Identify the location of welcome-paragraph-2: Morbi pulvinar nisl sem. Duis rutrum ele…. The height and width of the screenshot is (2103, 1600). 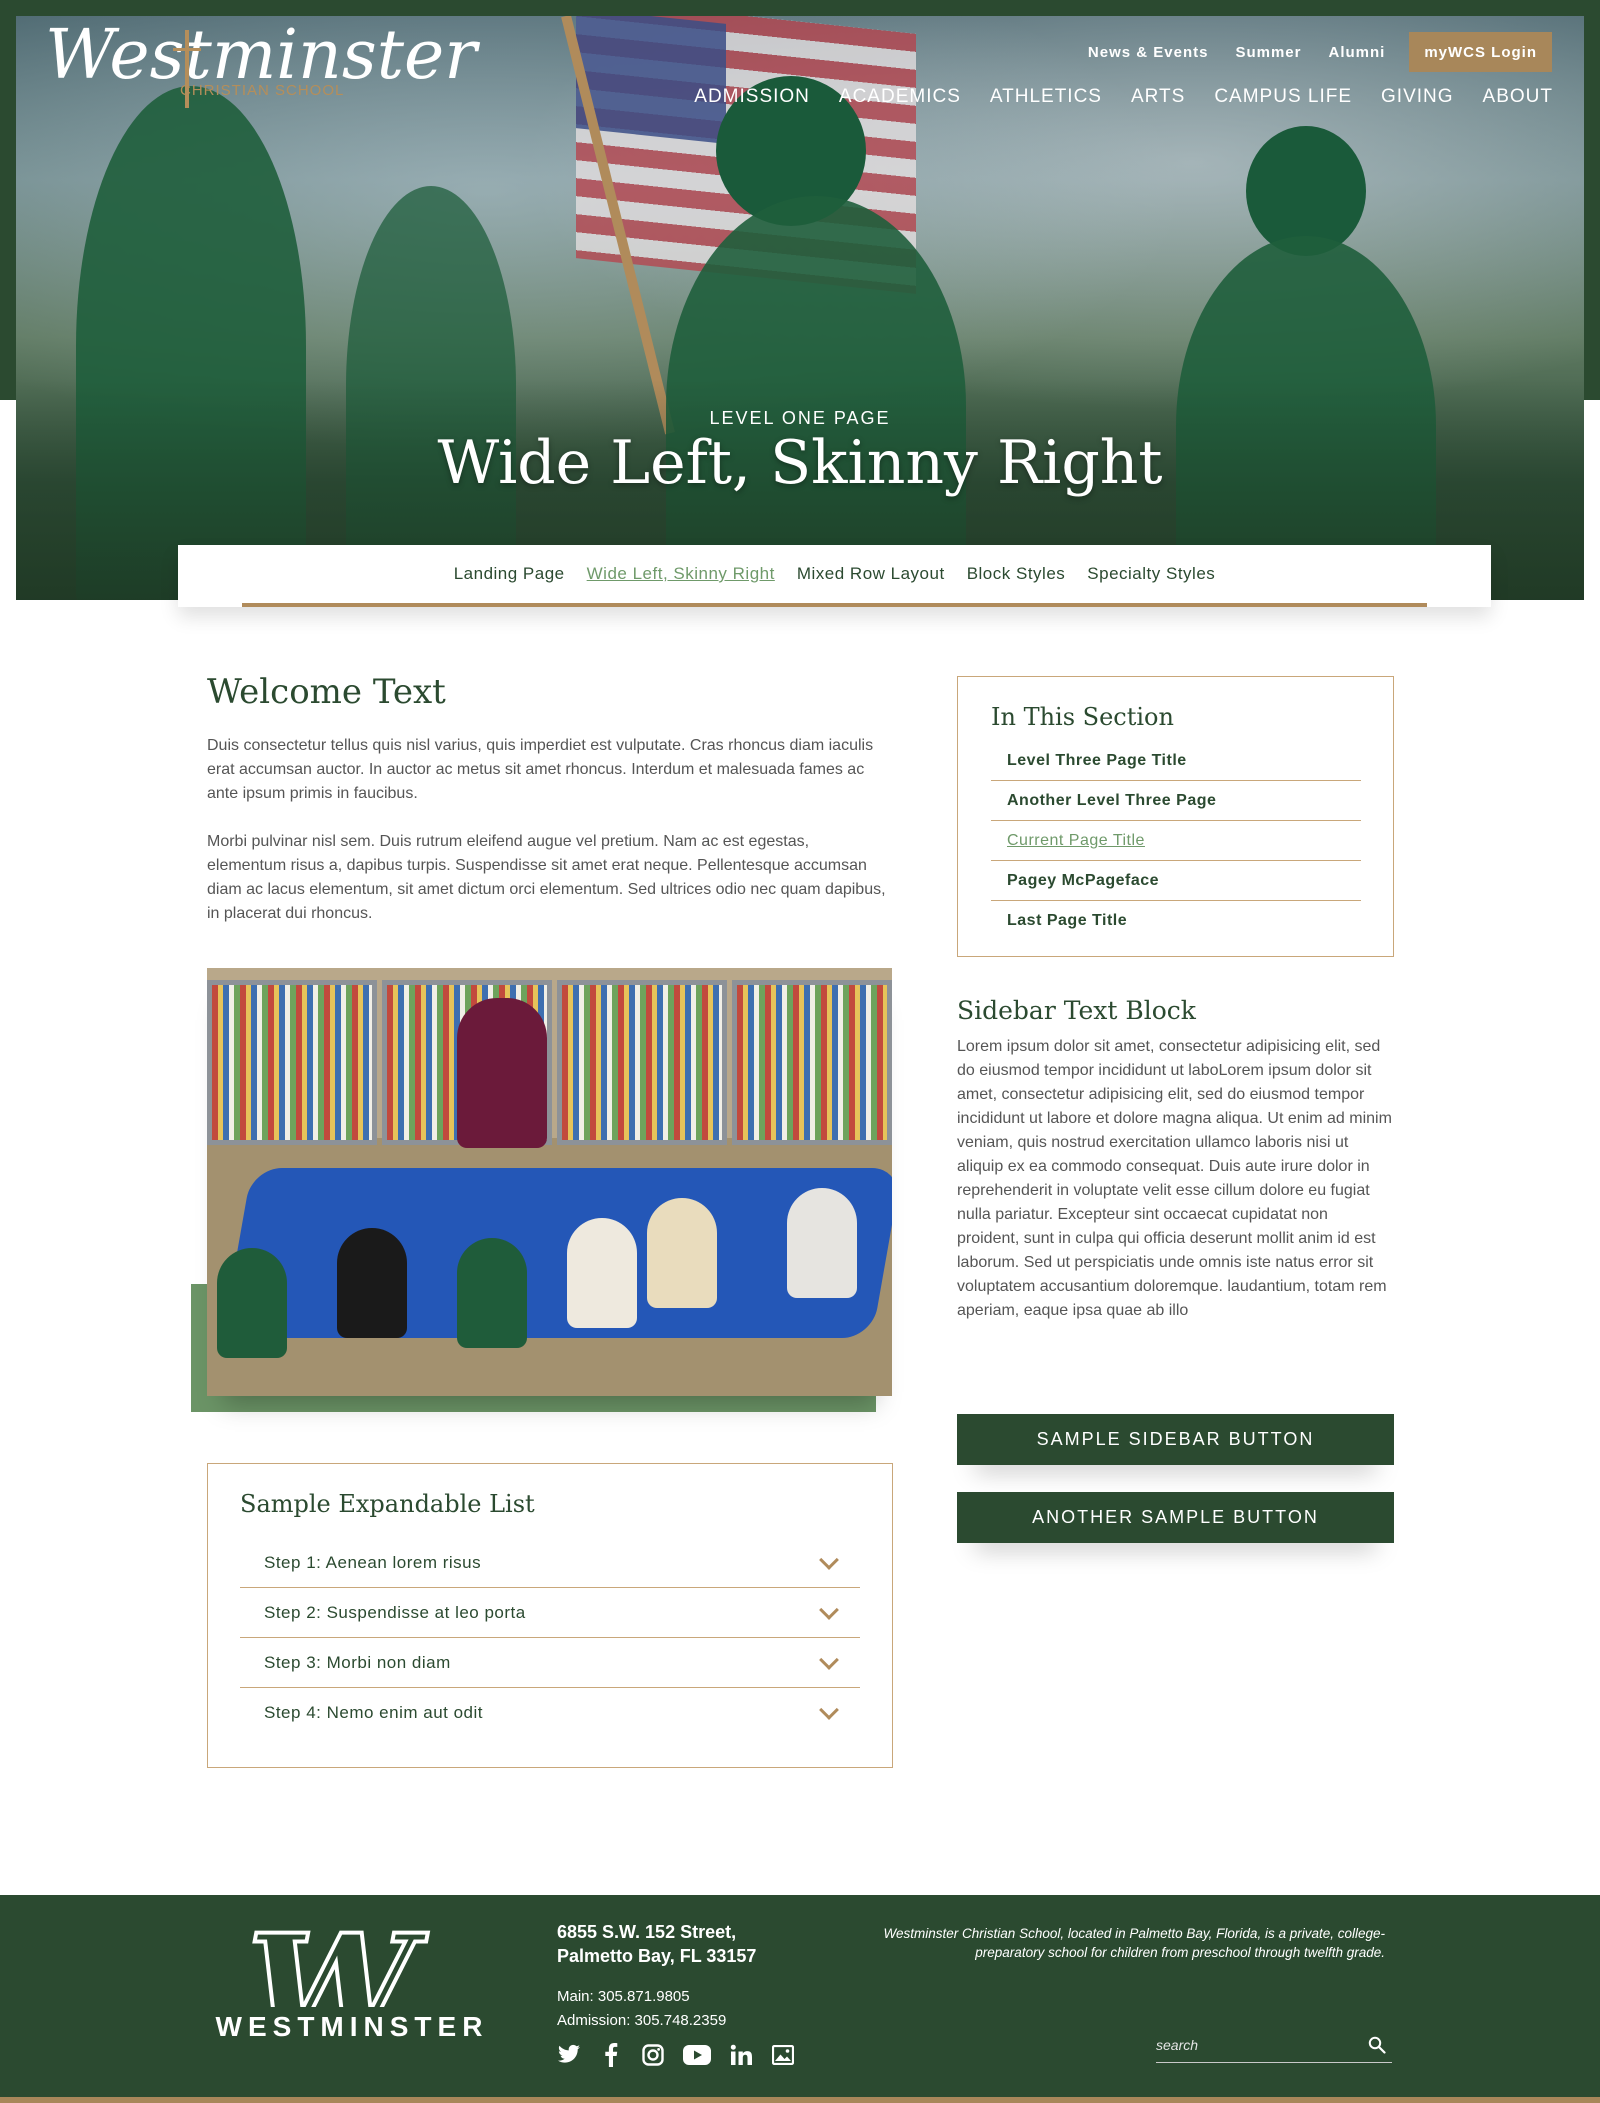
(546, 877).